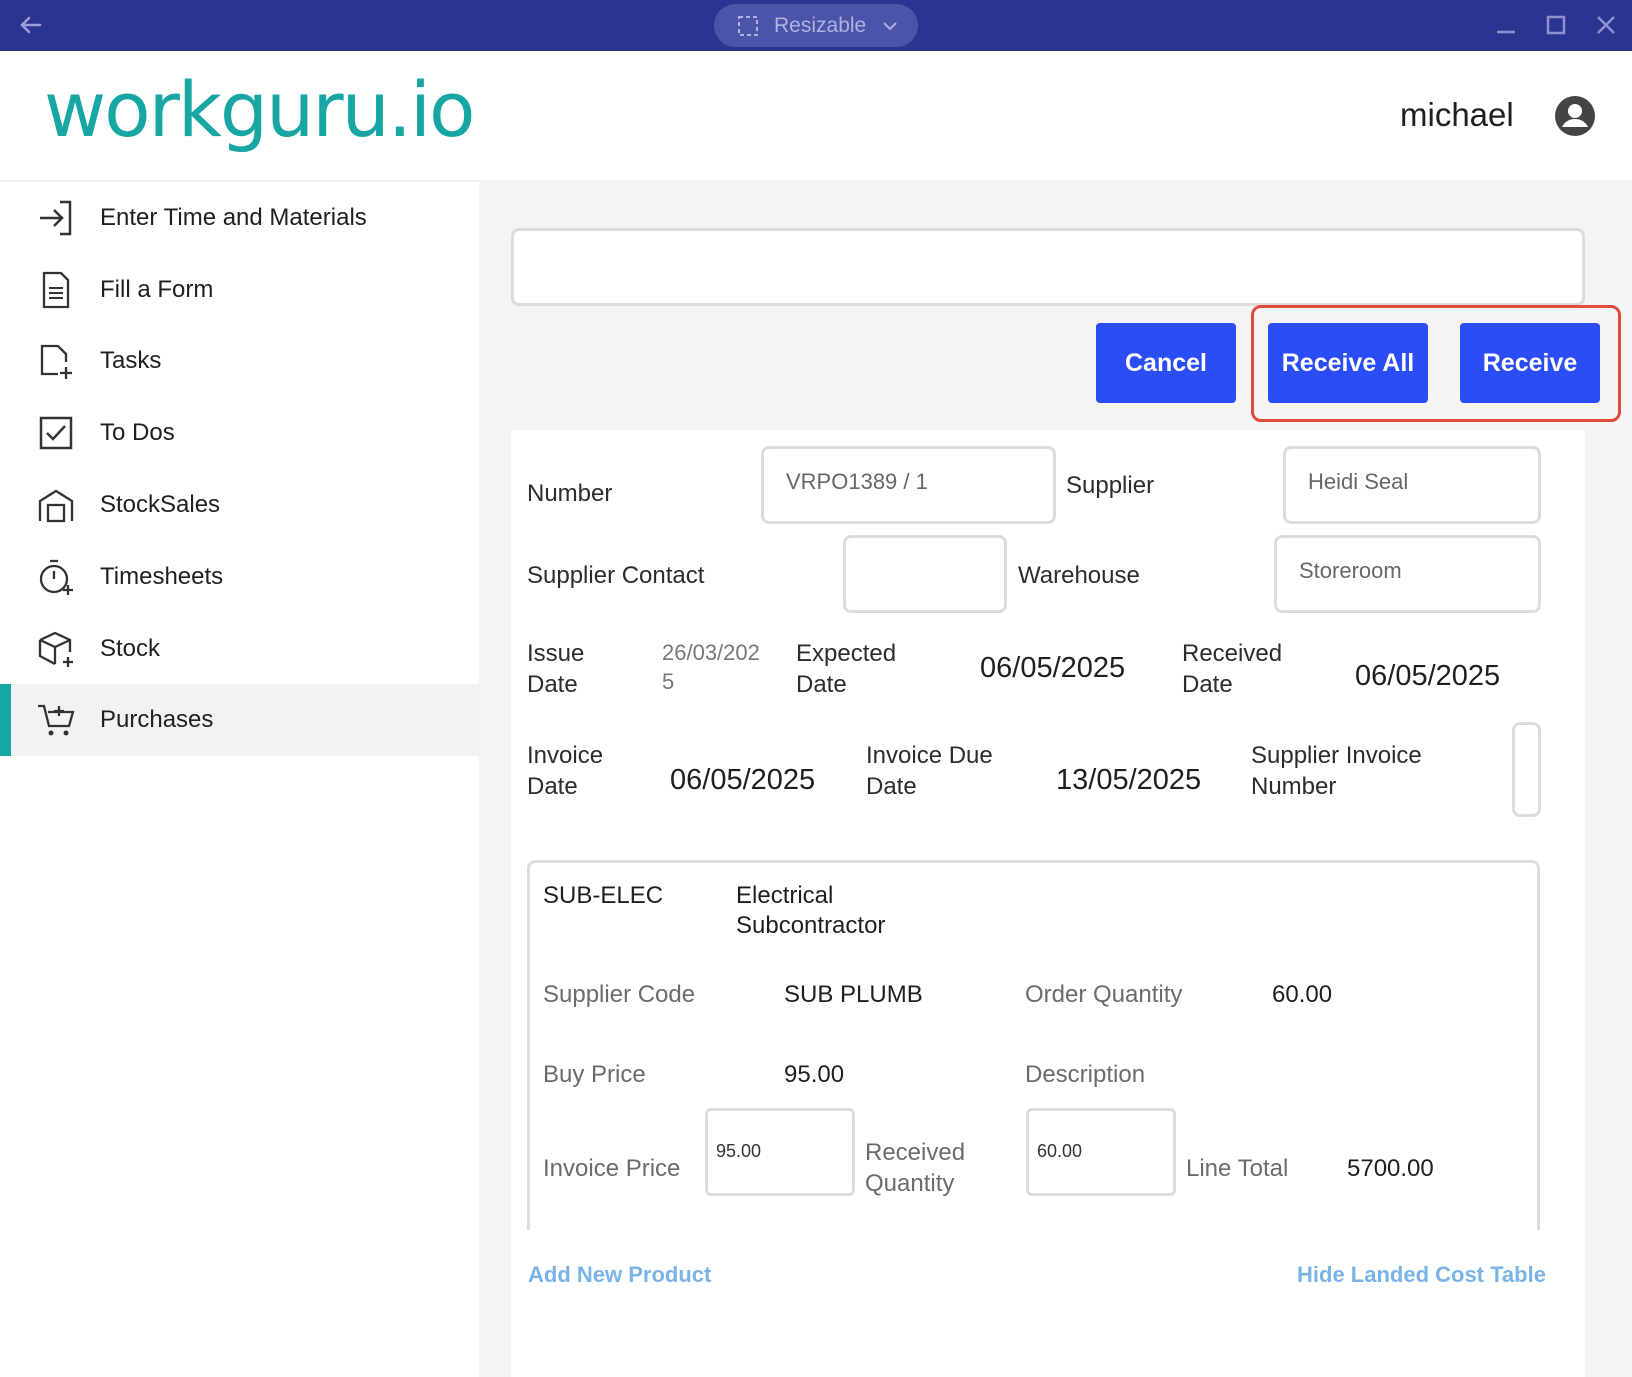 The width and height of the screenshot is (1632, 1377). I want to click on resizable-label: Resizable, so click(820, 25).